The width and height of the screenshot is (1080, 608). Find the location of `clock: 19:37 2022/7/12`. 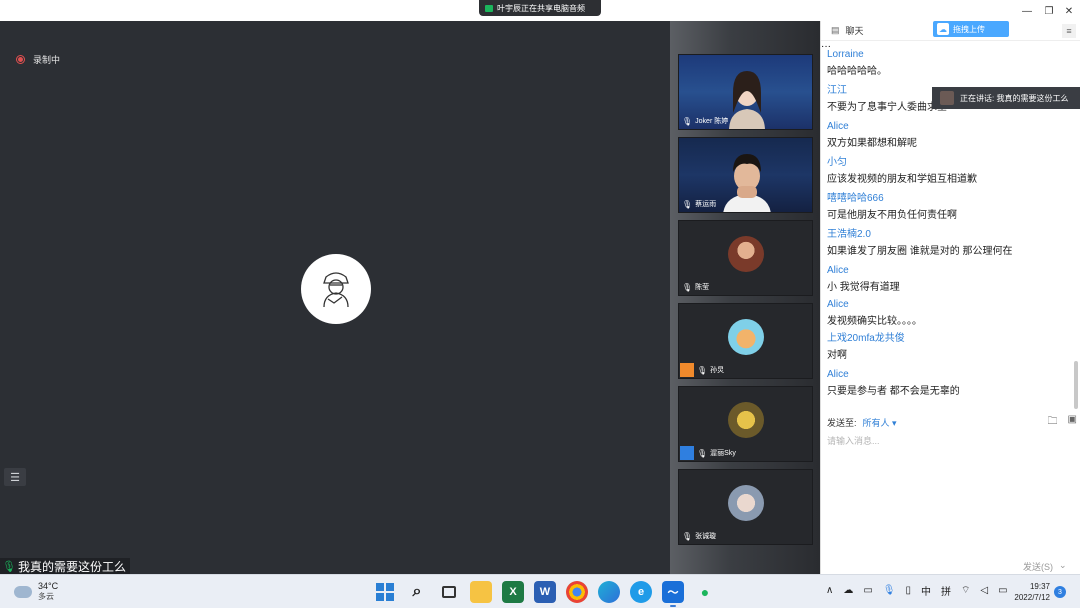

clock: 19:37 2022/7/12 is located at coordinates (1031, 592).